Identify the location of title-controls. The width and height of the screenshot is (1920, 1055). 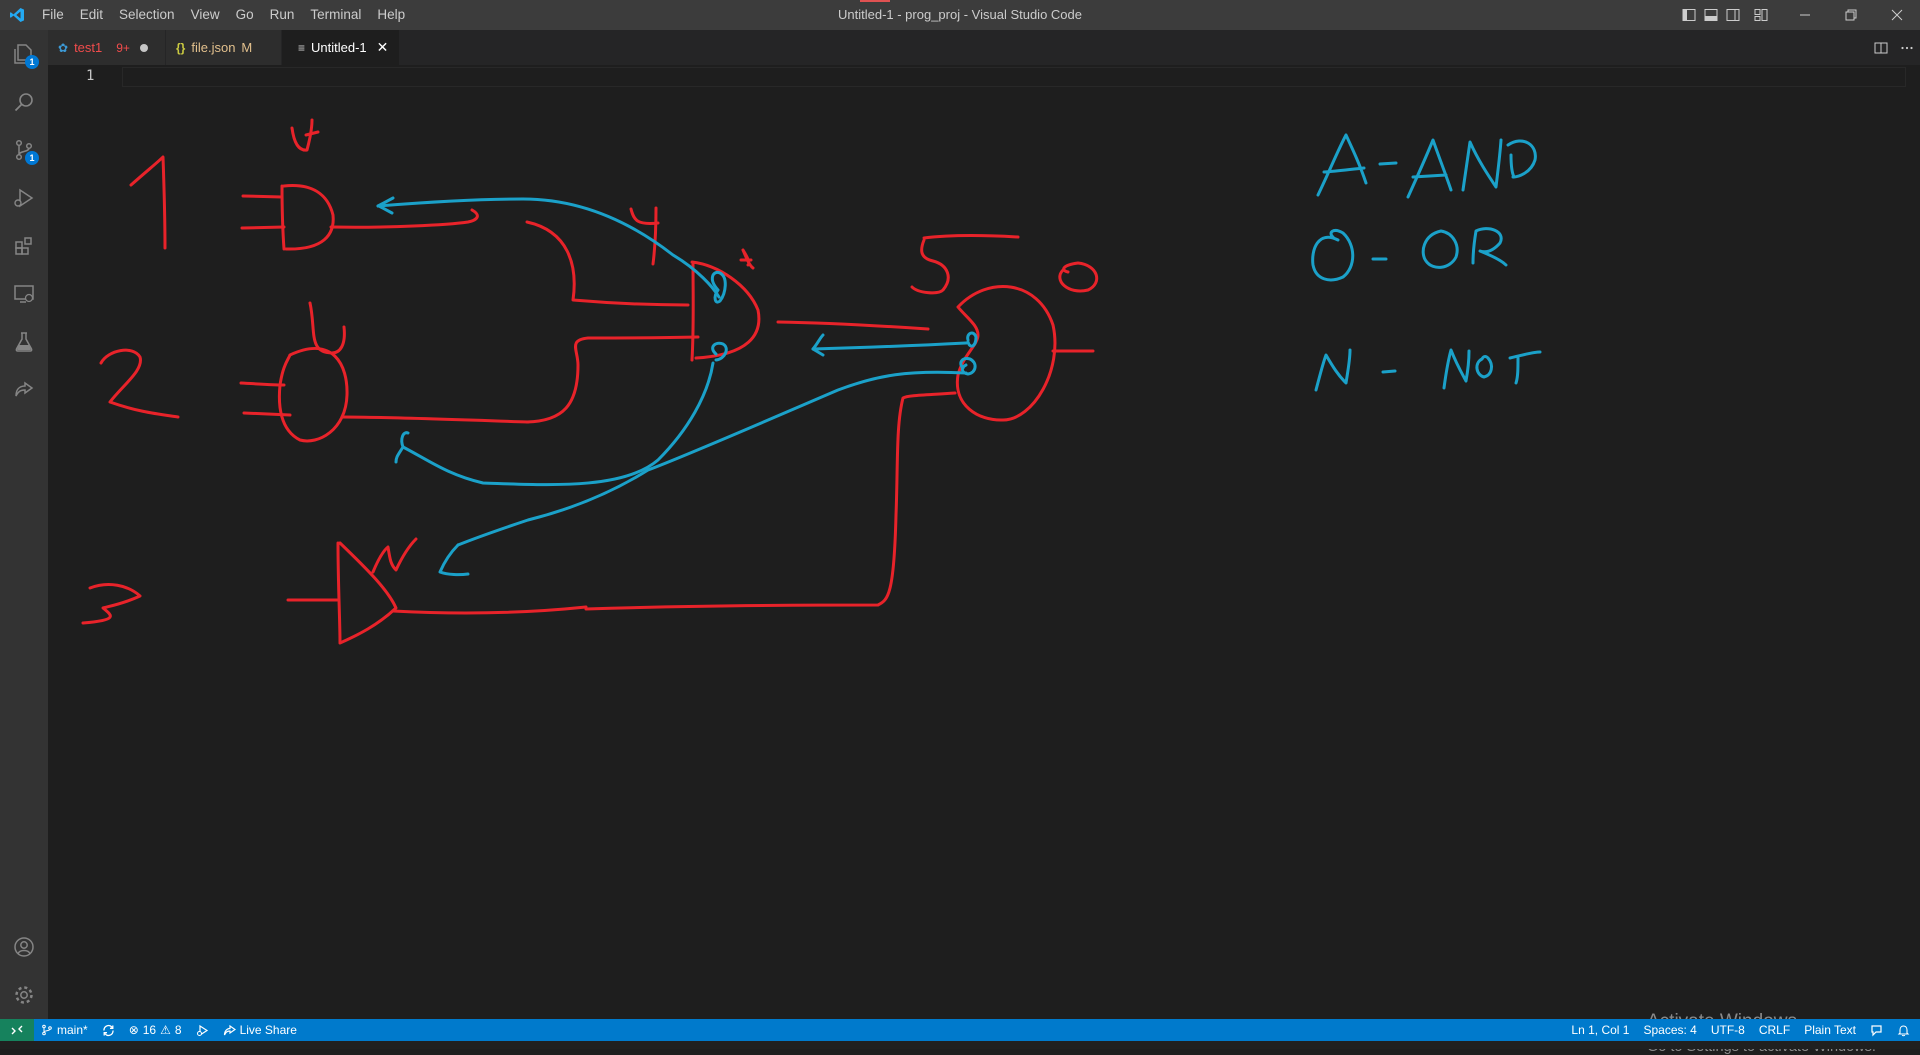
(1799, 15).